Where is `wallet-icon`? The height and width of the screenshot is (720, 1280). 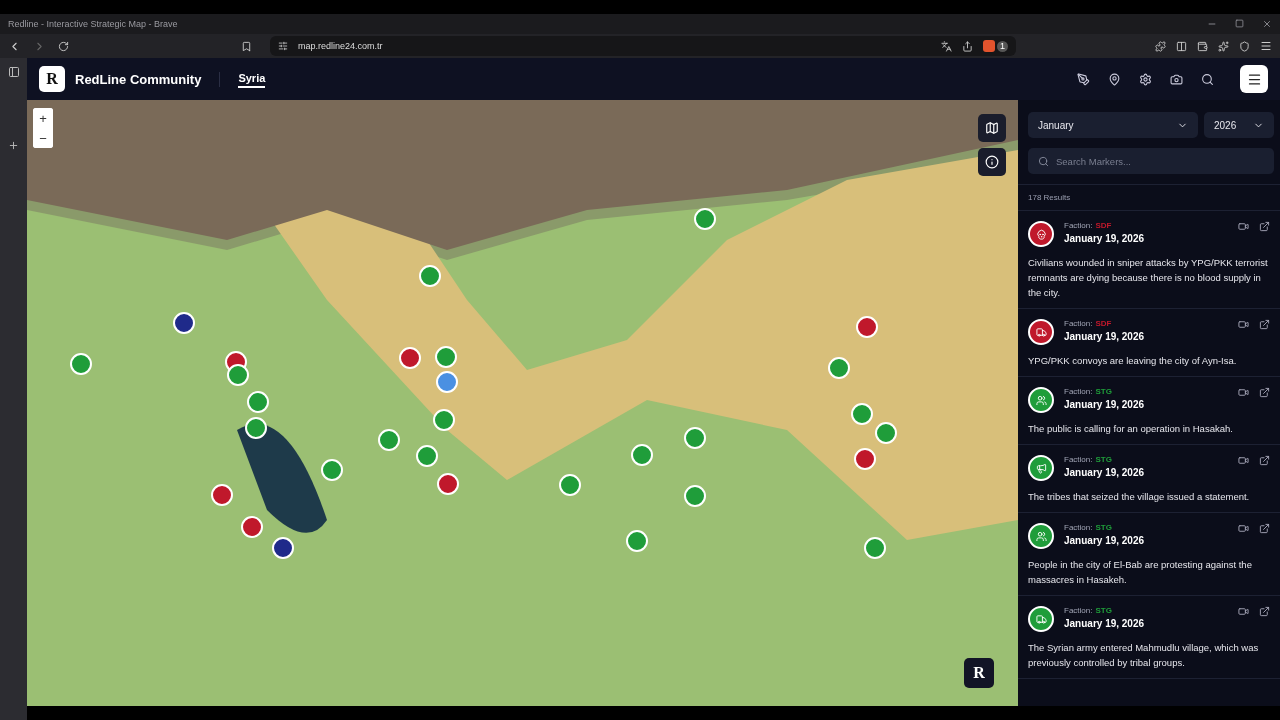
wallet-icon is located at coordinates (1202, 46).